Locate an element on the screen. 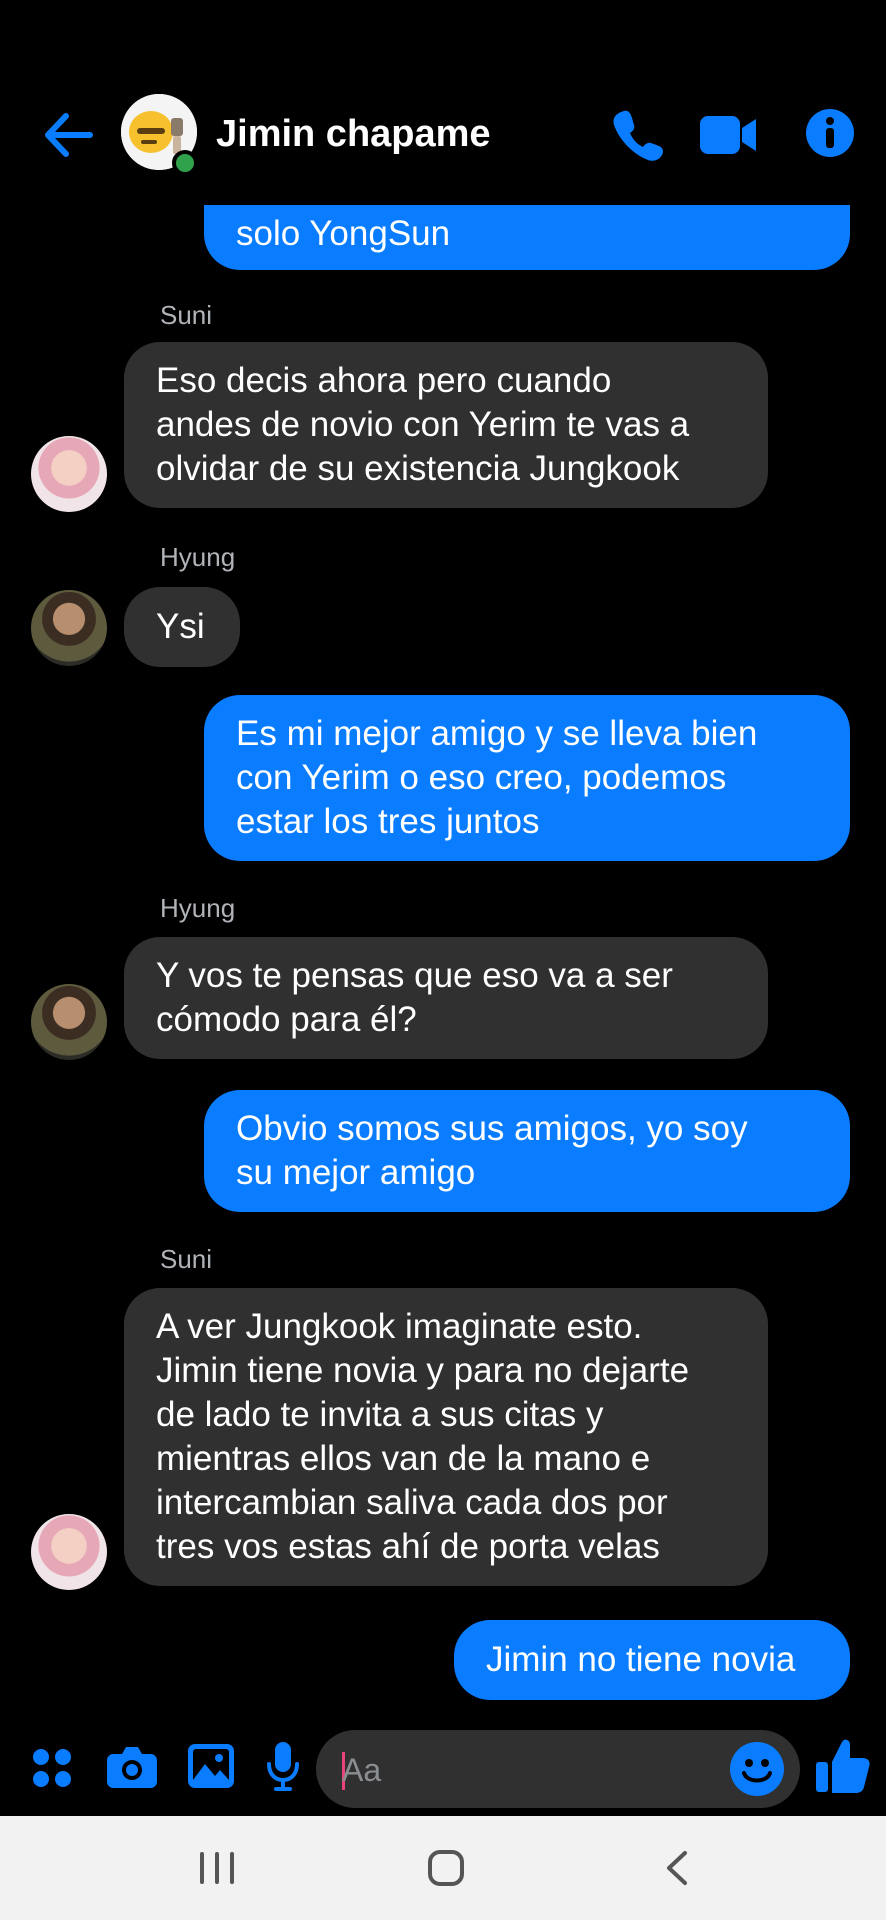 The width and height of the screenshot is (886, 1920). message-line: Jimin tiene novia y para no dejarte is located at coordinates (423, 1370).